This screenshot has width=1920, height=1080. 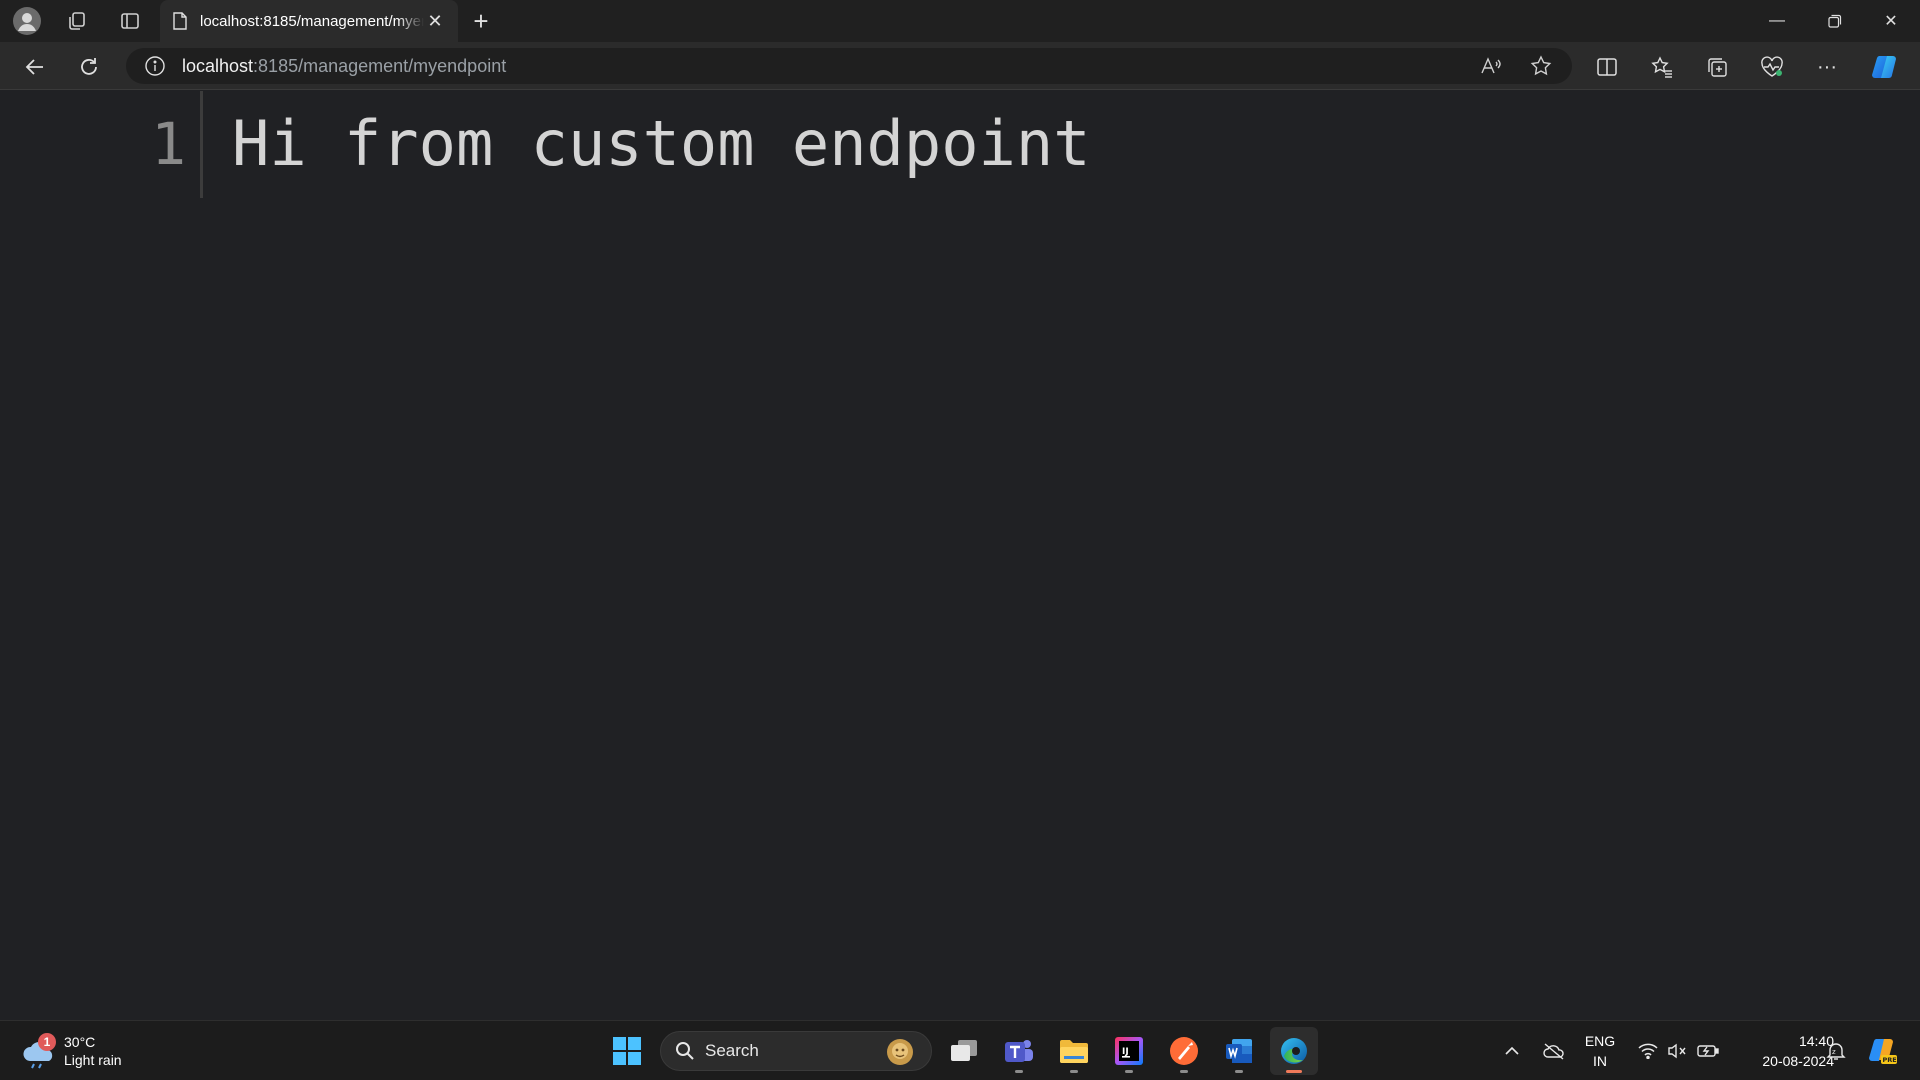 What do you see at coordinates (1512, 1050) in the screenshot?
I see `show-hidden-icons-chevron-icon` at bounding box center [1512, 1050].